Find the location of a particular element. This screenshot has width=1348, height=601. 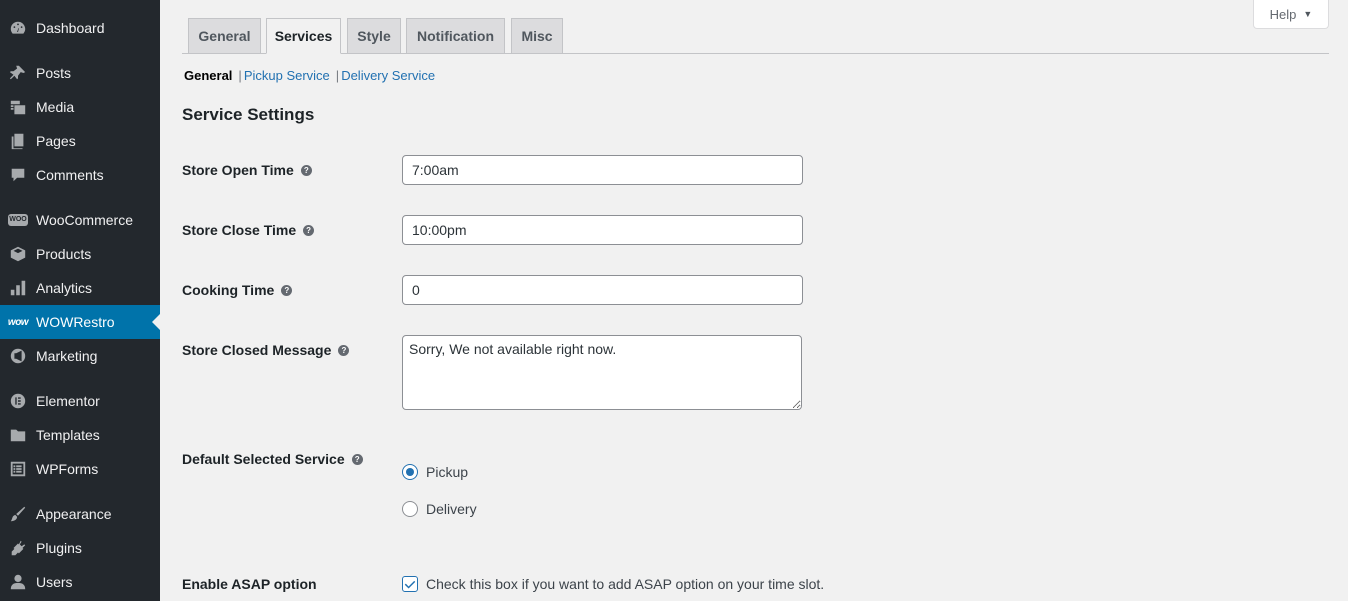

sidebar-item-label: Templates is located at coordinates (68, 435).